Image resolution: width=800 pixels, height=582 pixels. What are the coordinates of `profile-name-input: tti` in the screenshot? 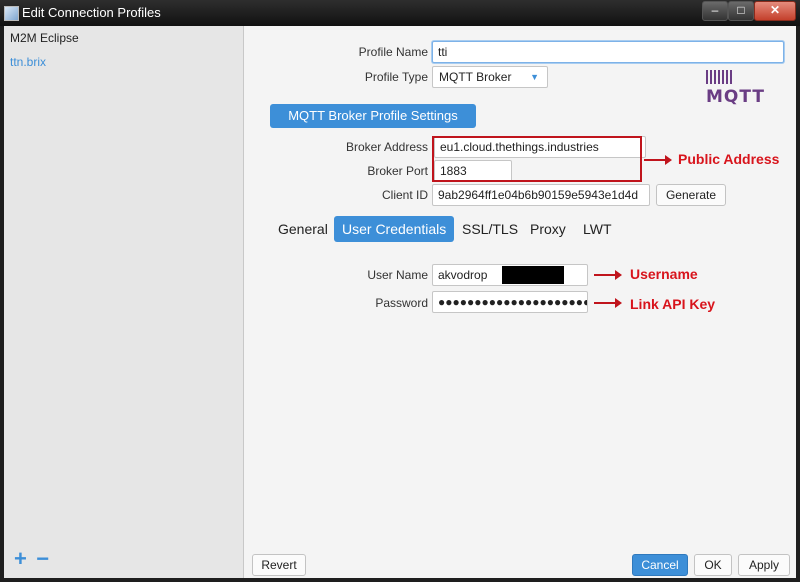 It's located at (608, 52).